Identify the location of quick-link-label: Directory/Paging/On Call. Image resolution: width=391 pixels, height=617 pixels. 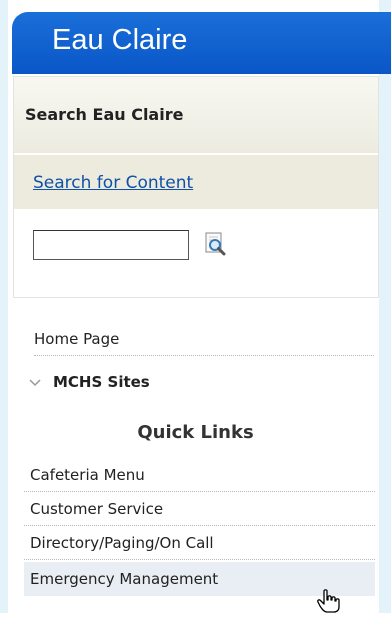
(122, 543).